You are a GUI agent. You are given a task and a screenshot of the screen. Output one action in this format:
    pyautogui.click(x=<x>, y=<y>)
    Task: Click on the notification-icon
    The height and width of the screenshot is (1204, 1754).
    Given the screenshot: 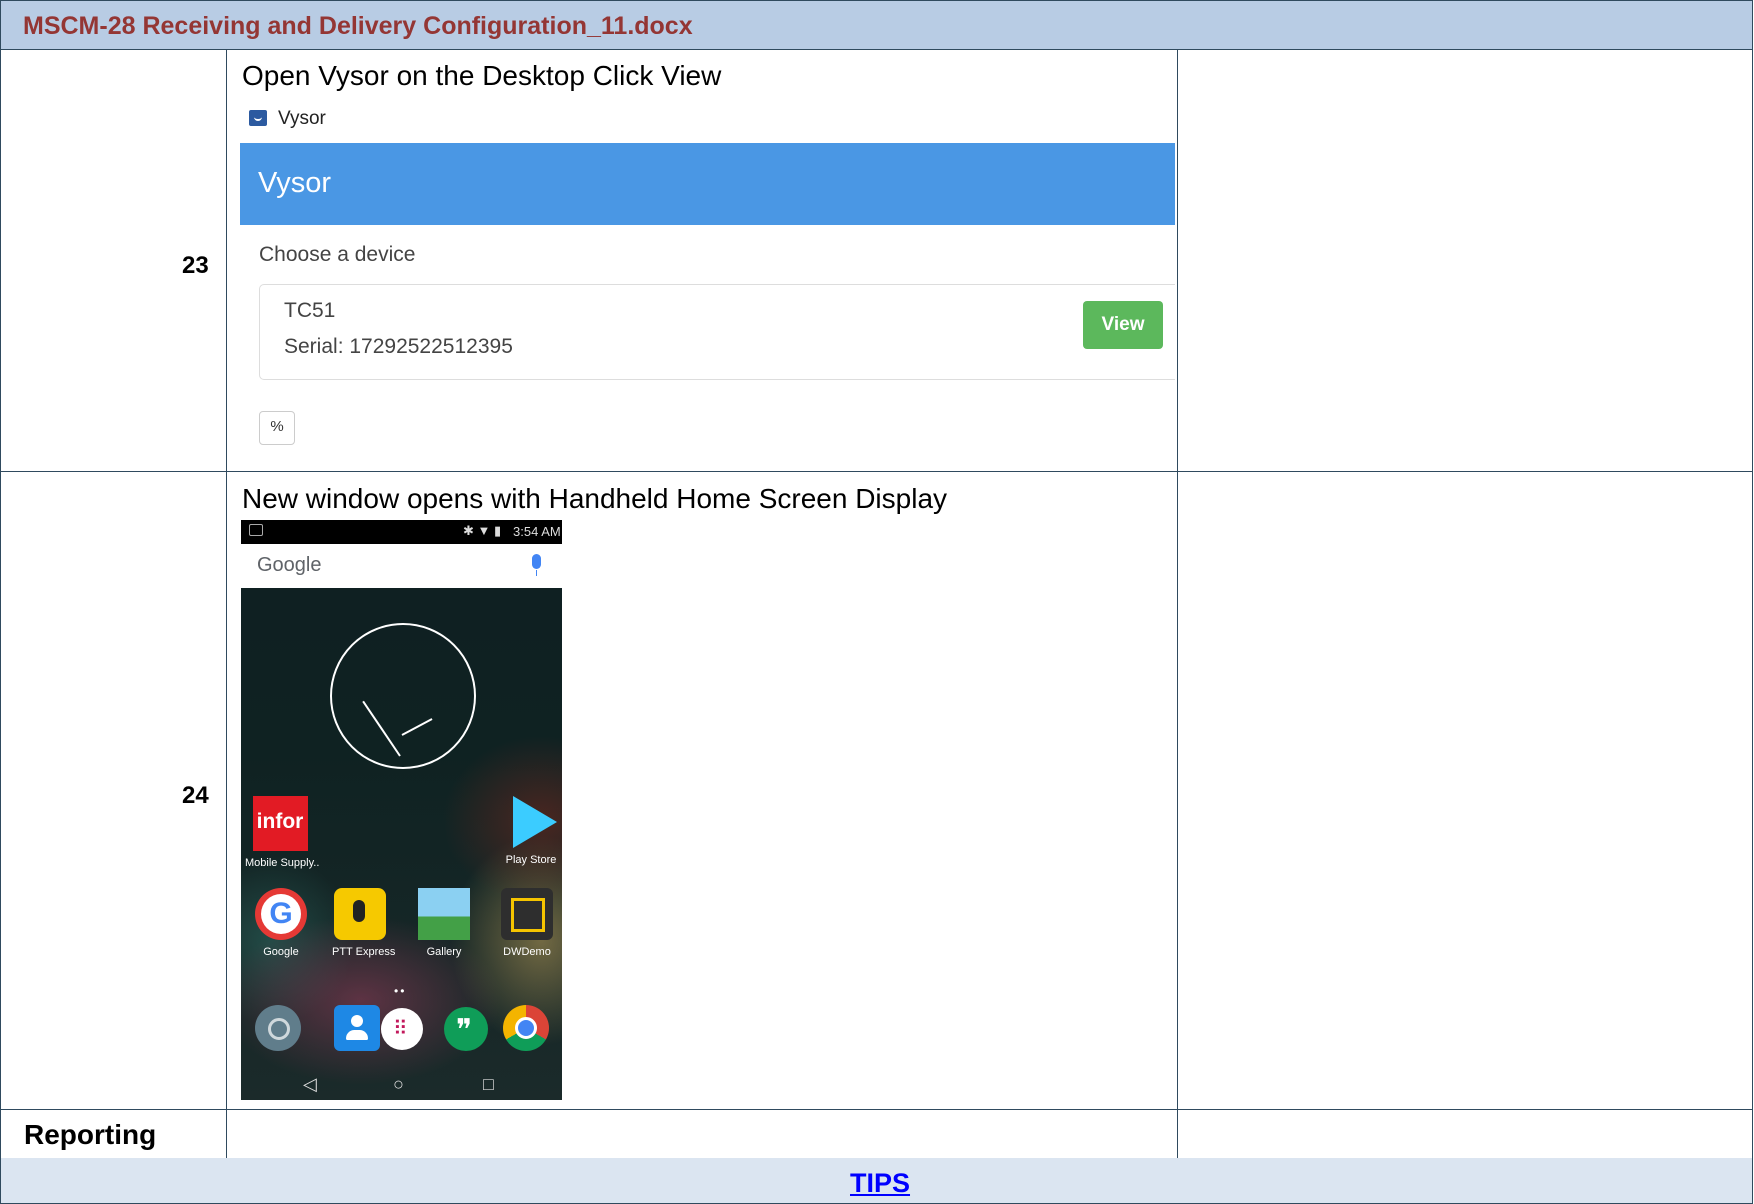 What is the action you would take?
    pyautogui.click(x=256, y=530)
    